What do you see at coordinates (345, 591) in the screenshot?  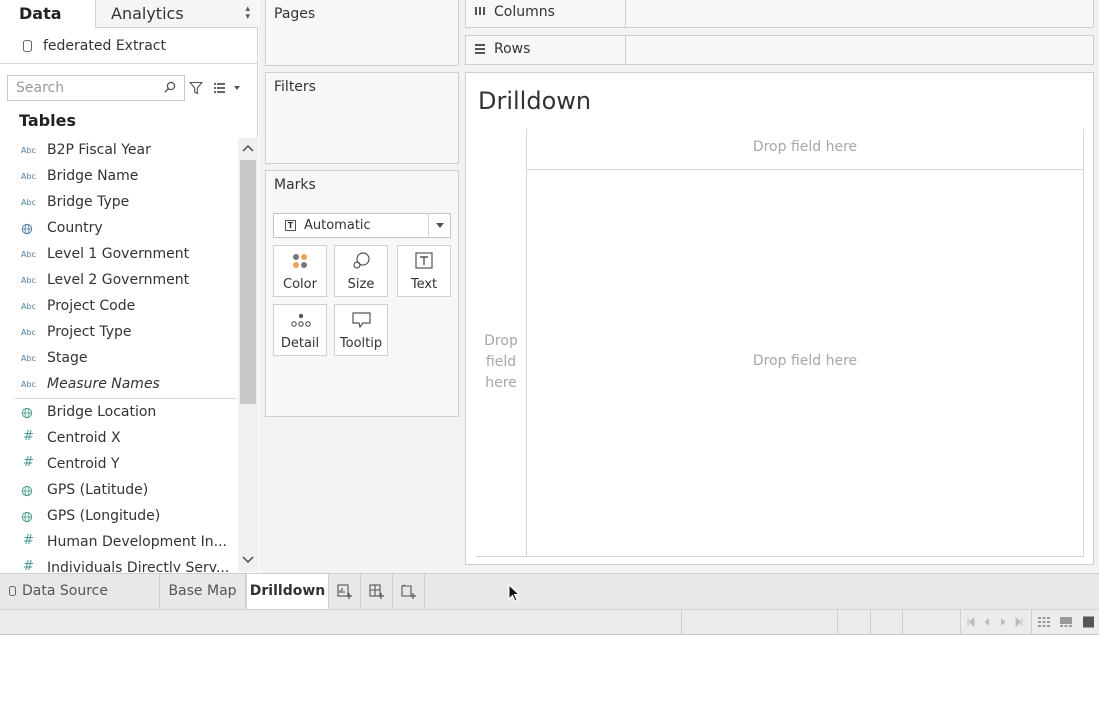 I see `new-worksheet-button` at bounding box center [345, 591].